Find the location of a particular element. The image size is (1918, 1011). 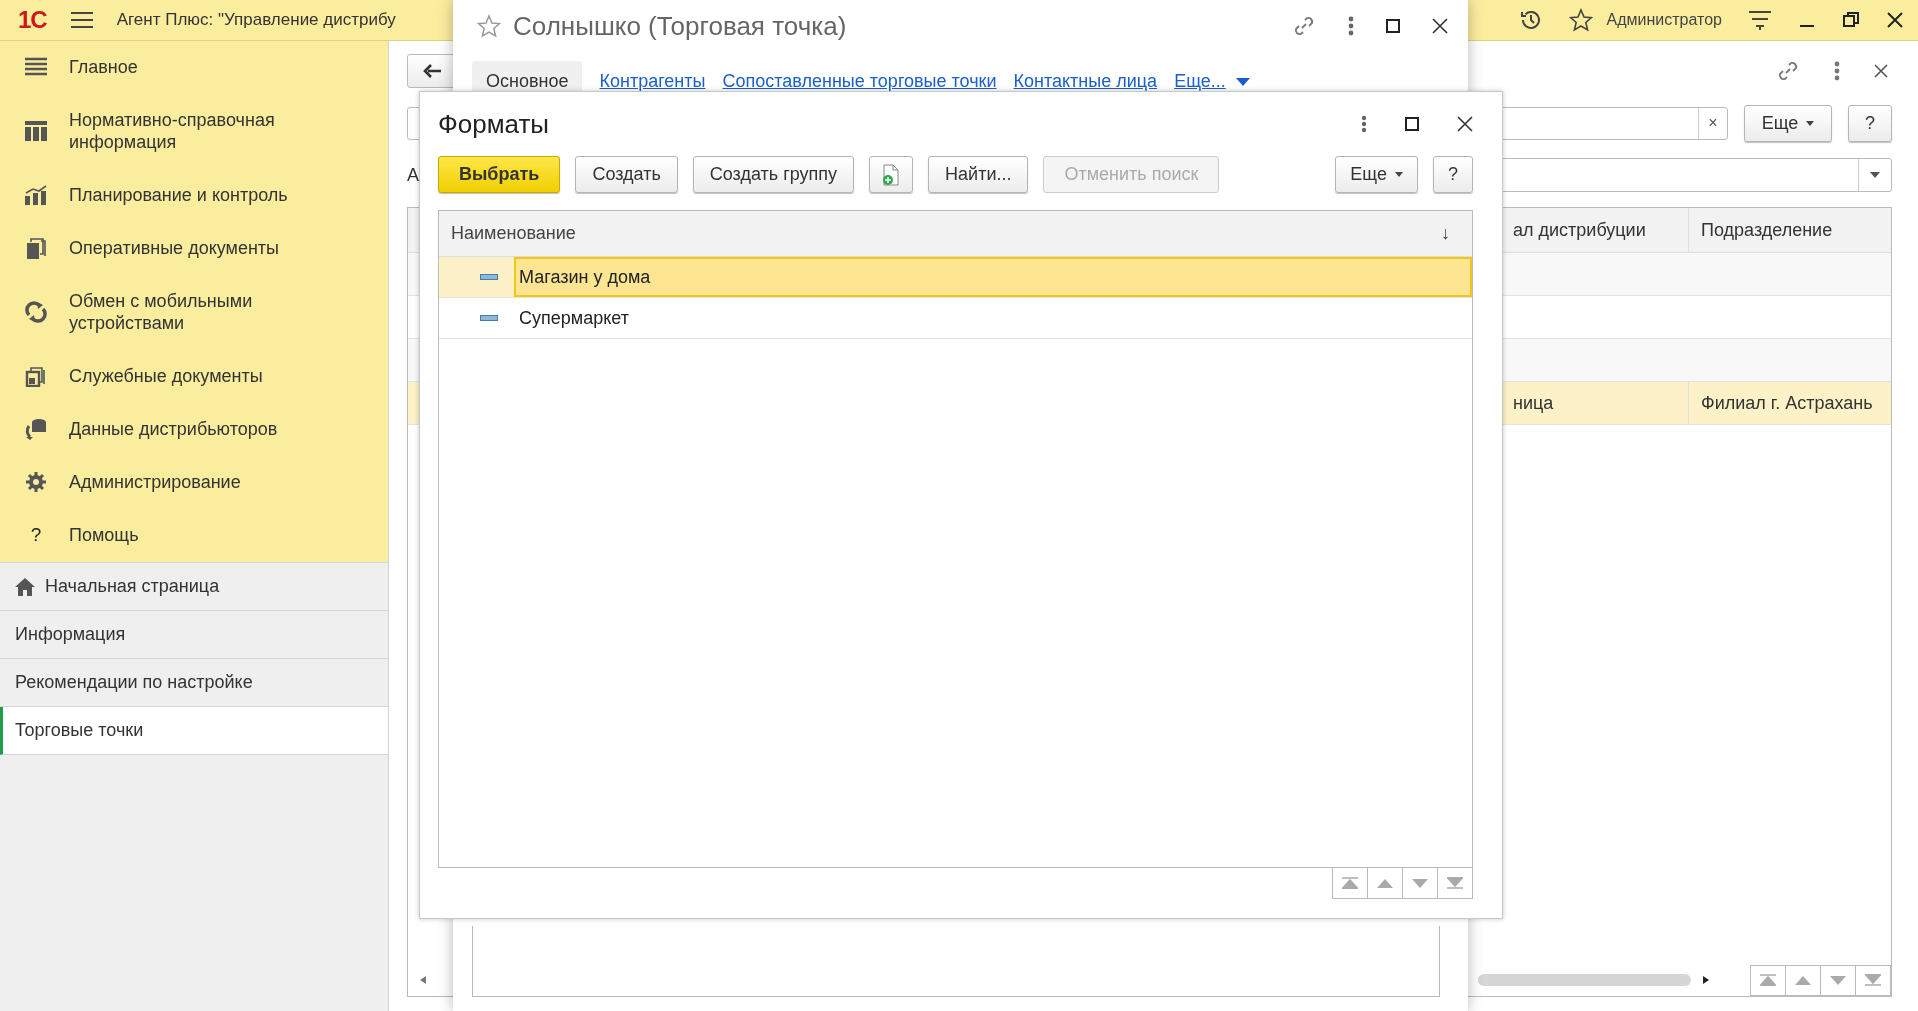

help-button: ? is located at coordinates (1870, 123).